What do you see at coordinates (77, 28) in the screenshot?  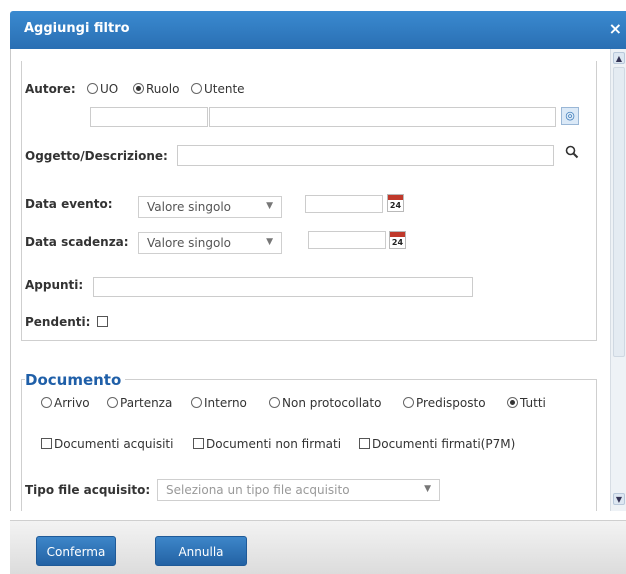 I see `dialog-title: Aggiungi filtro` at bounding box center [77, 28].